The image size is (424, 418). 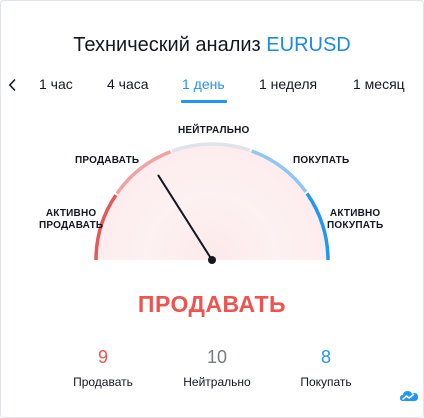 I want to click on sell-count-group: 9 Продавать, so click(x=103, y=368).